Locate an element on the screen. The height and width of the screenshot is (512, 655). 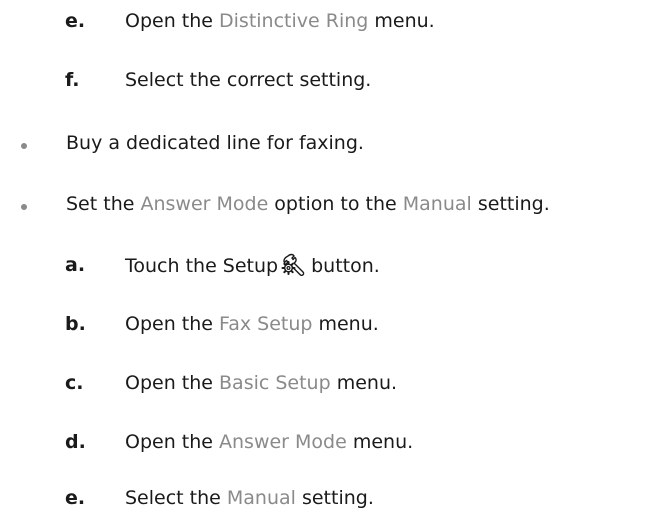
setup-wrench-gear-icon is located at coordinates (294, 264).